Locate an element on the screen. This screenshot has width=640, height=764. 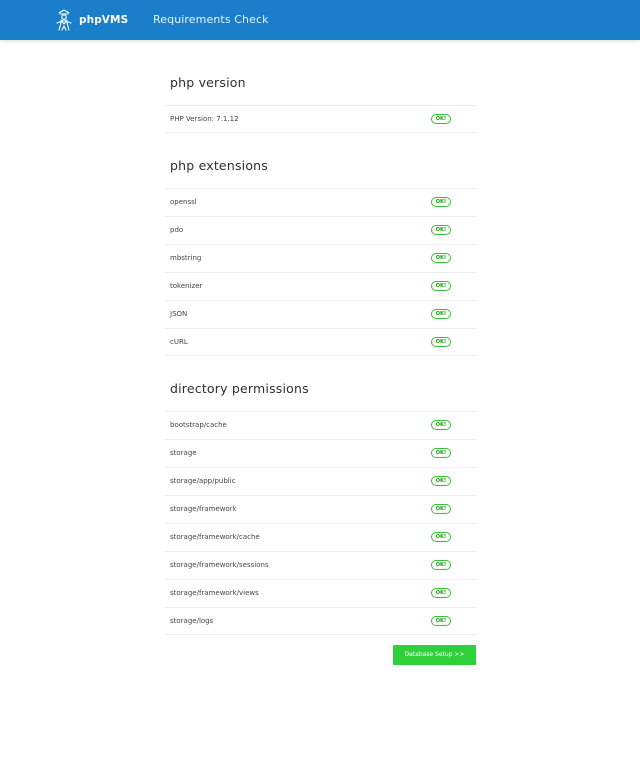
list-item: storage/framework/views OK! is located at coordinates (320, 593).